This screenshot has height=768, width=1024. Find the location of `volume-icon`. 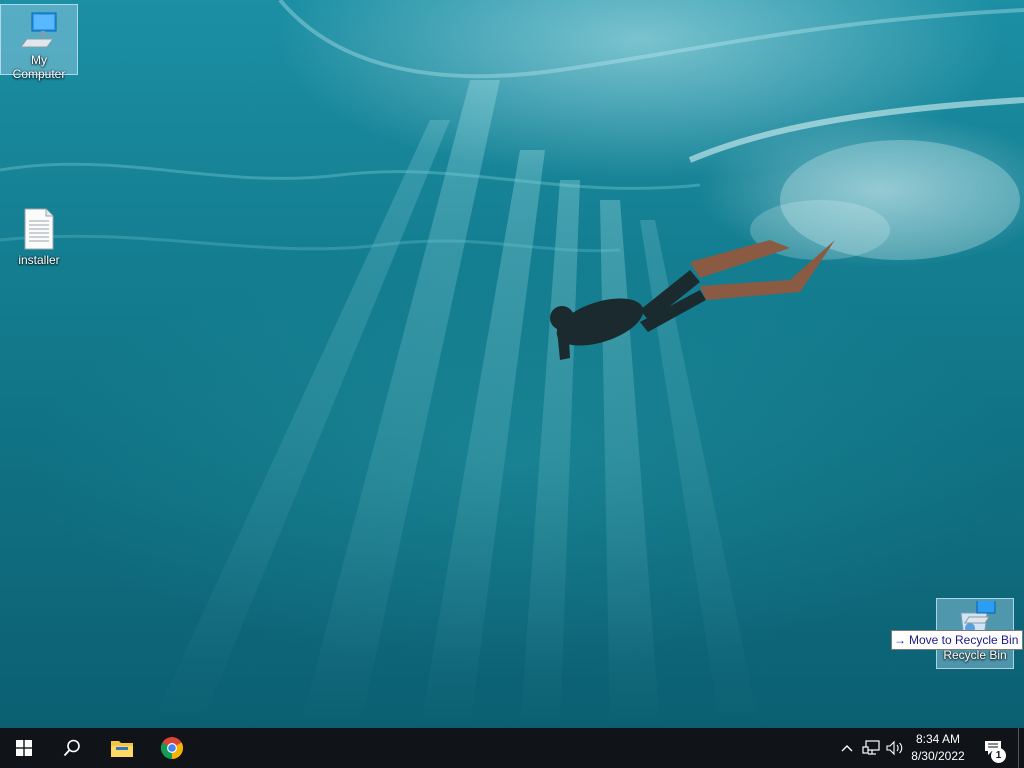

volume-icon is located at coordinates (894, 748).